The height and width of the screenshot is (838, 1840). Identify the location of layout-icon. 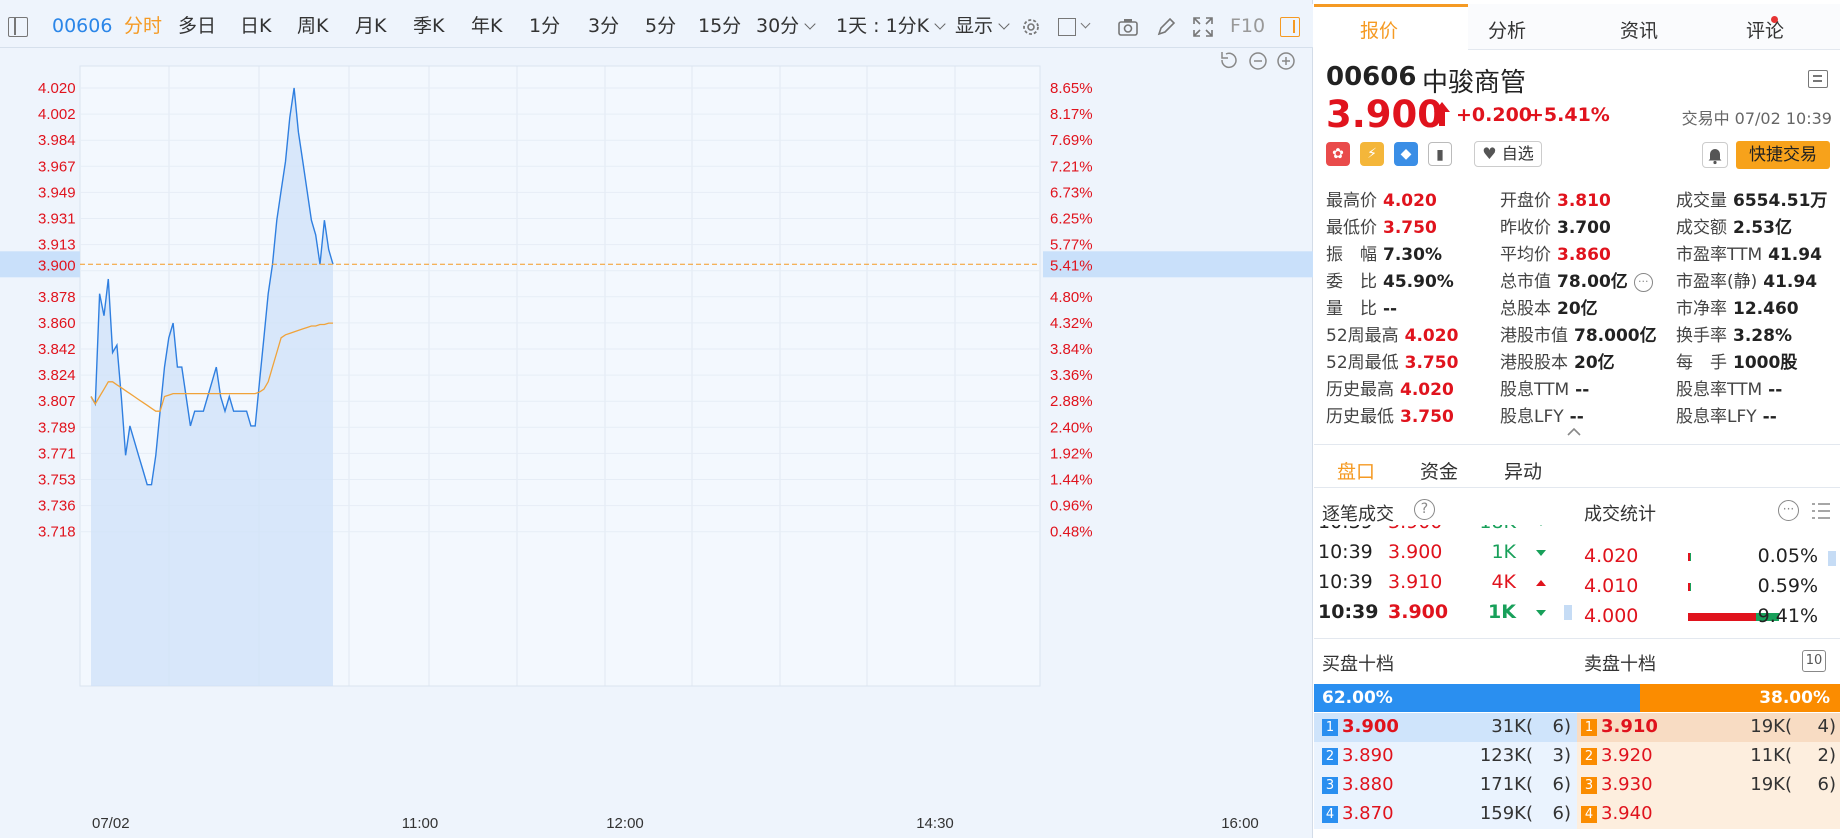
(1818, 79).